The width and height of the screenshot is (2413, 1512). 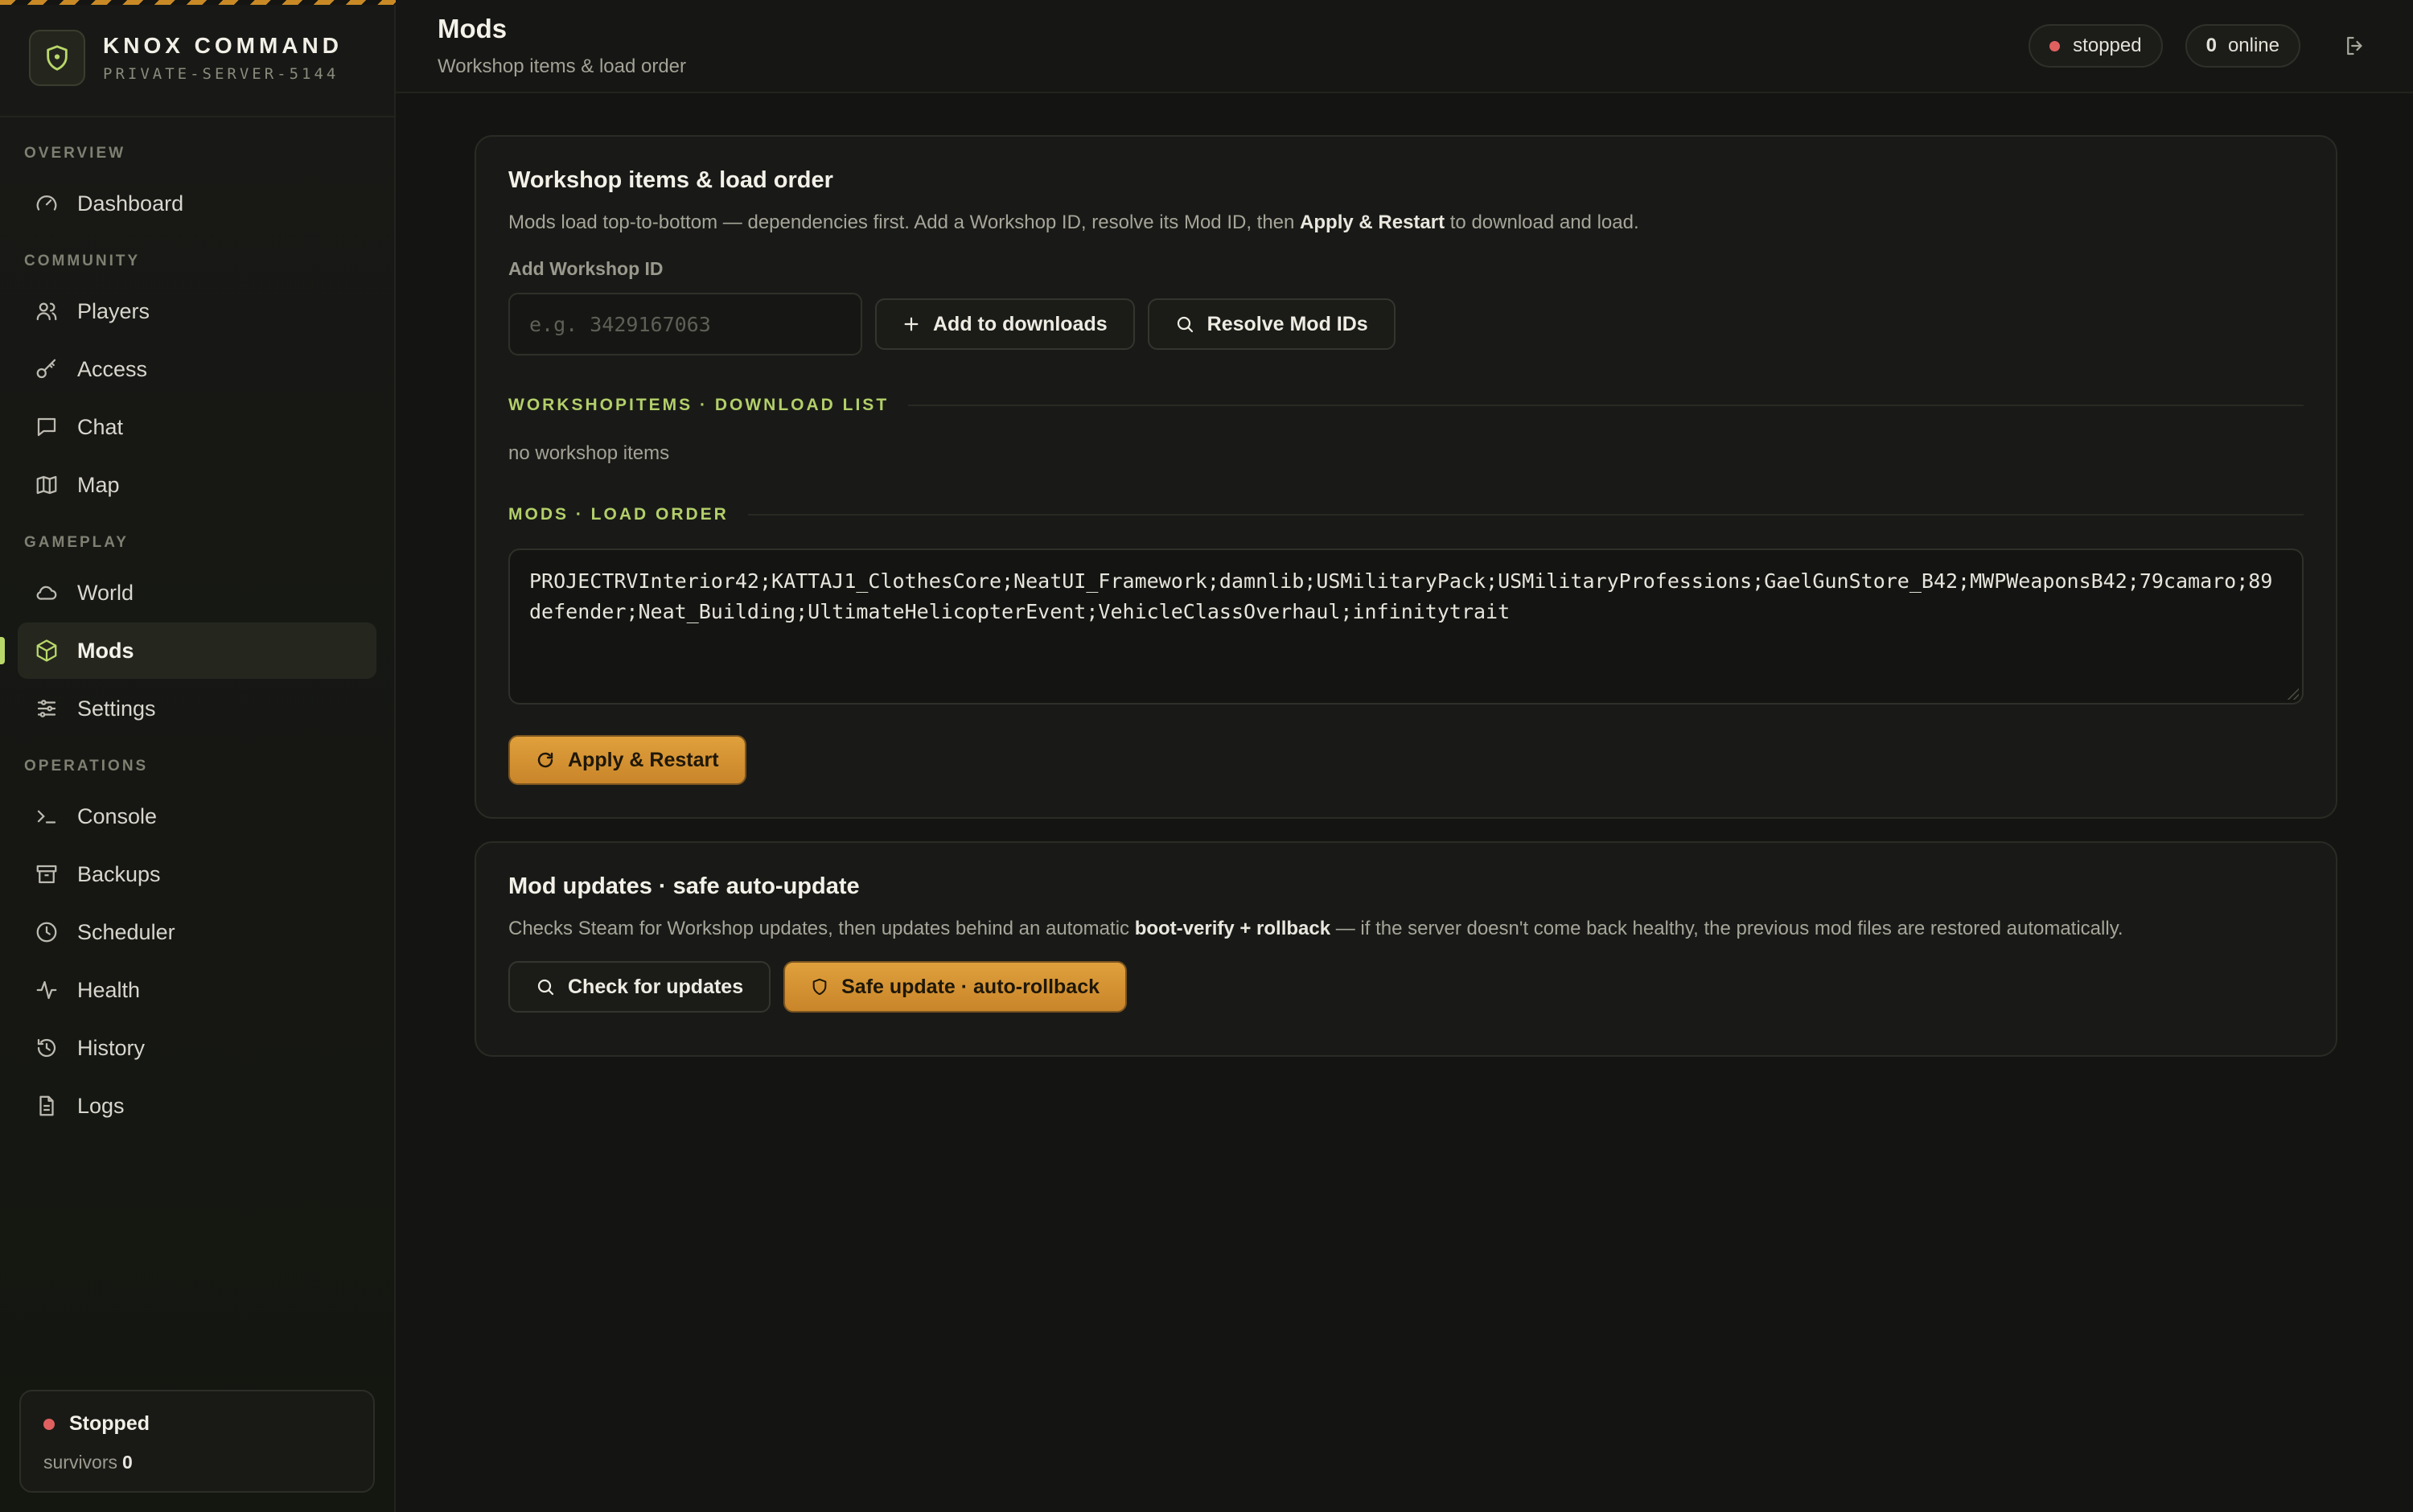 I want to click on sidebar-item-label: Scheduler, so click(x=126, y=932).